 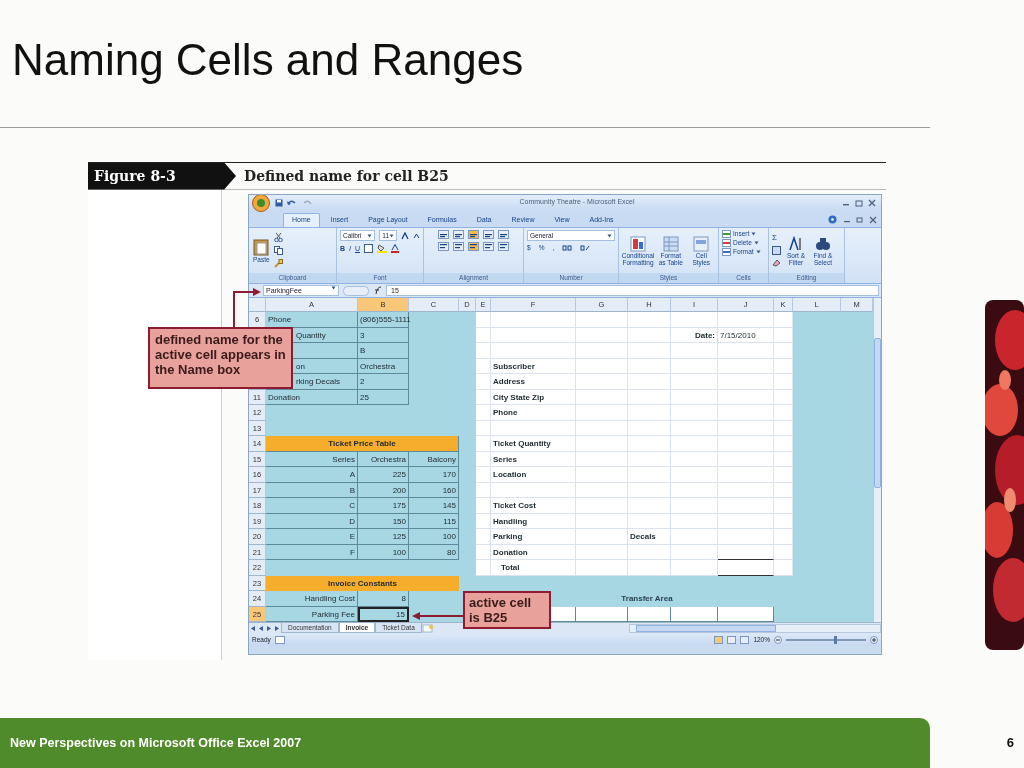 I want to click on callout-box: active cell is B25, so click(x=507, y=610).